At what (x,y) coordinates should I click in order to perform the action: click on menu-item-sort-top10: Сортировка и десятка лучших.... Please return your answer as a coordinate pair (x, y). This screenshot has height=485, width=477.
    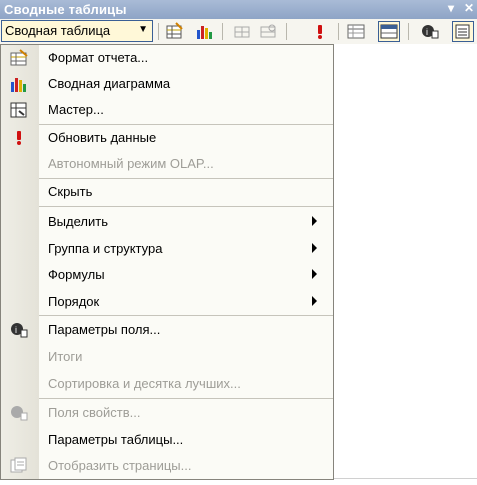
    Looking at the image, I should click on (167, 384).